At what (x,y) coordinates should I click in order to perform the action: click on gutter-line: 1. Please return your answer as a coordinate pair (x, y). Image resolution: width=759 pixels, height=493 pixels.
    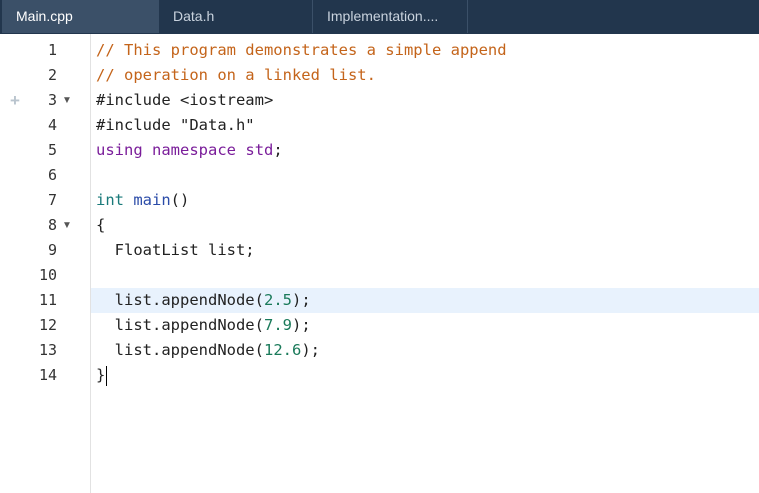
    Looking at the image, I should click on (46, 50).